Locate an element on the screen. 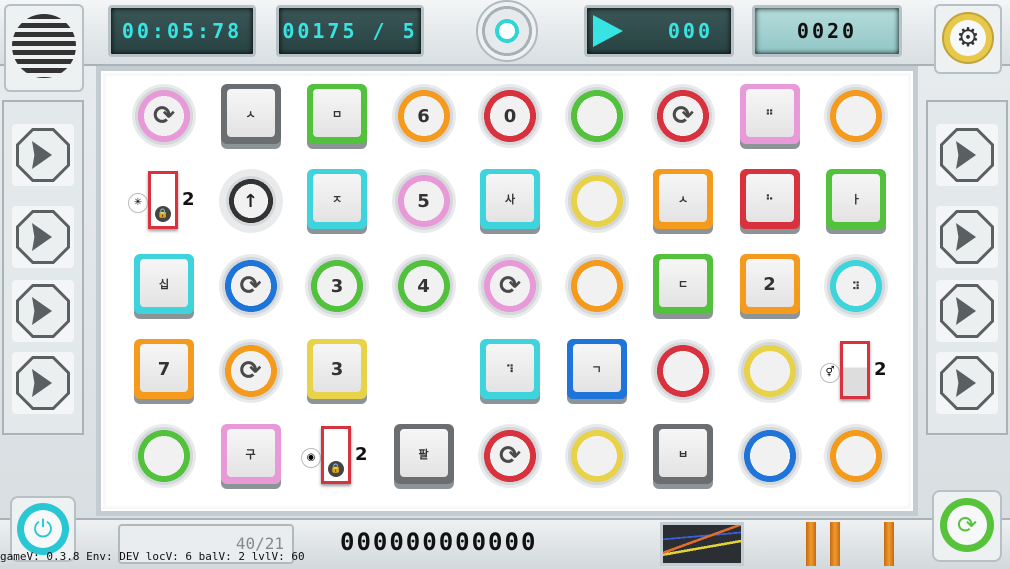  circle-tile-blue: ⟳ is located at coordinates (250, 286).